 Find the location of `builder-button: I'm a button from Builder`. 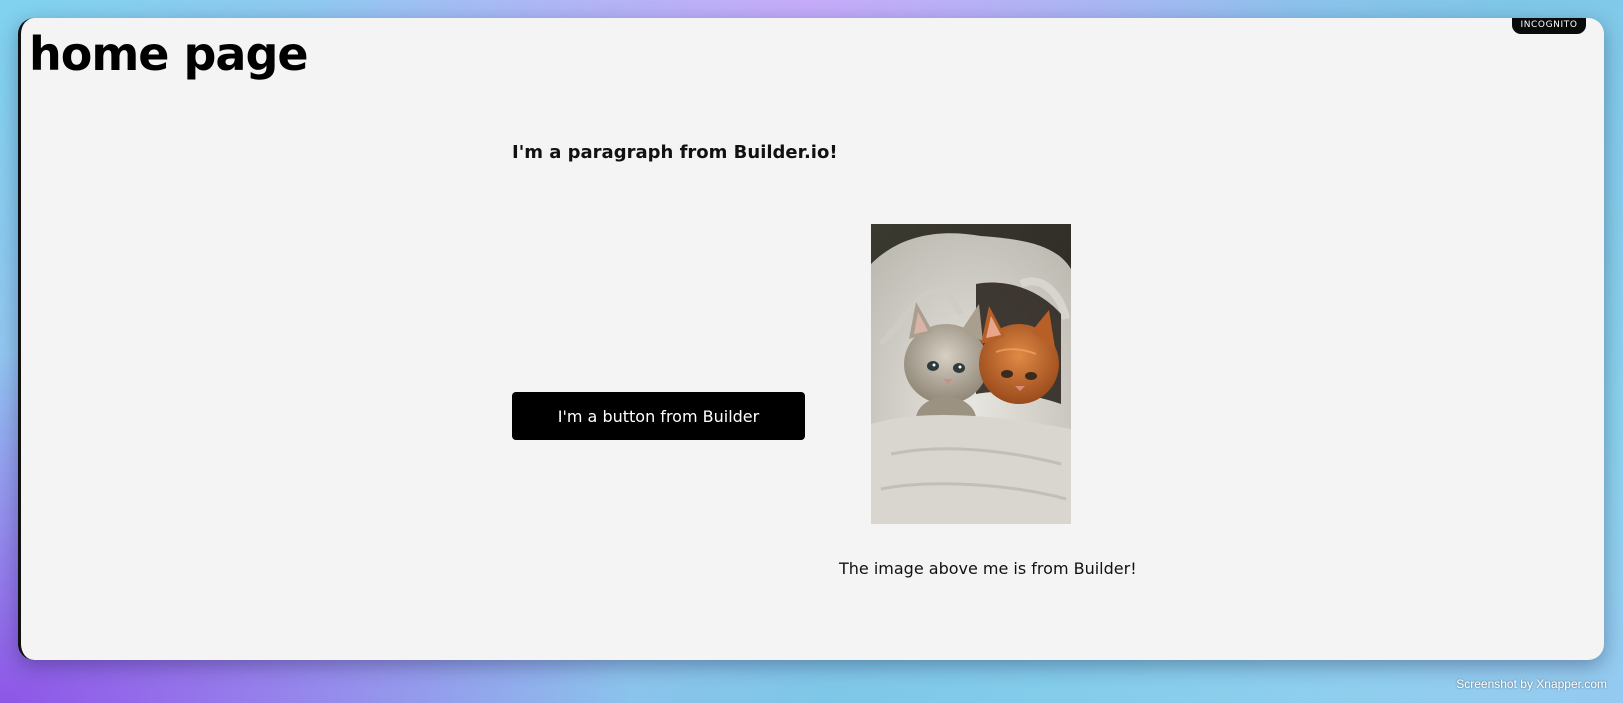

builder-button: I'm a button from Builder is located at coordinates (658, 416).